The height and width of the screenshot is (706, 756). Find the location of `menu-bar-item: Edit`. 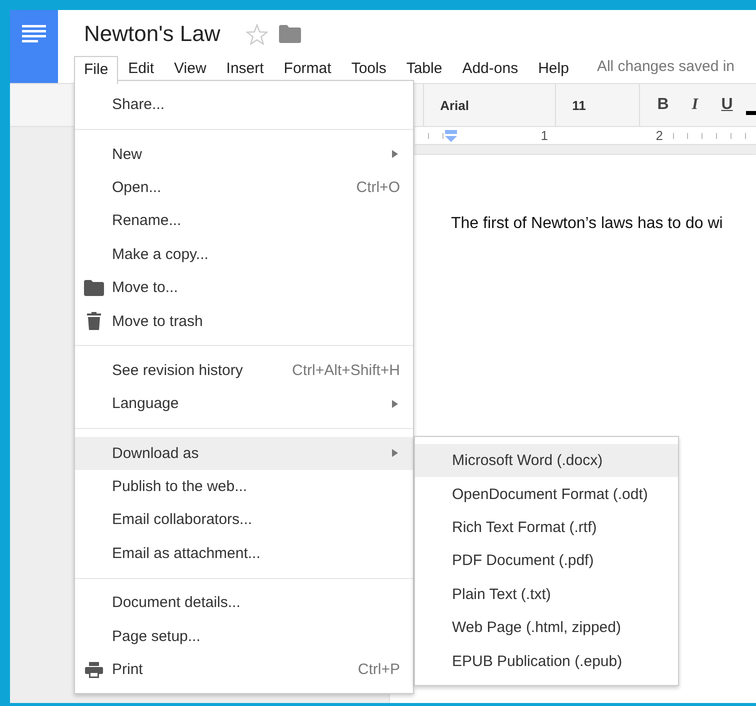

menu-bar-item: Edit is located at coordinates (141, 69).